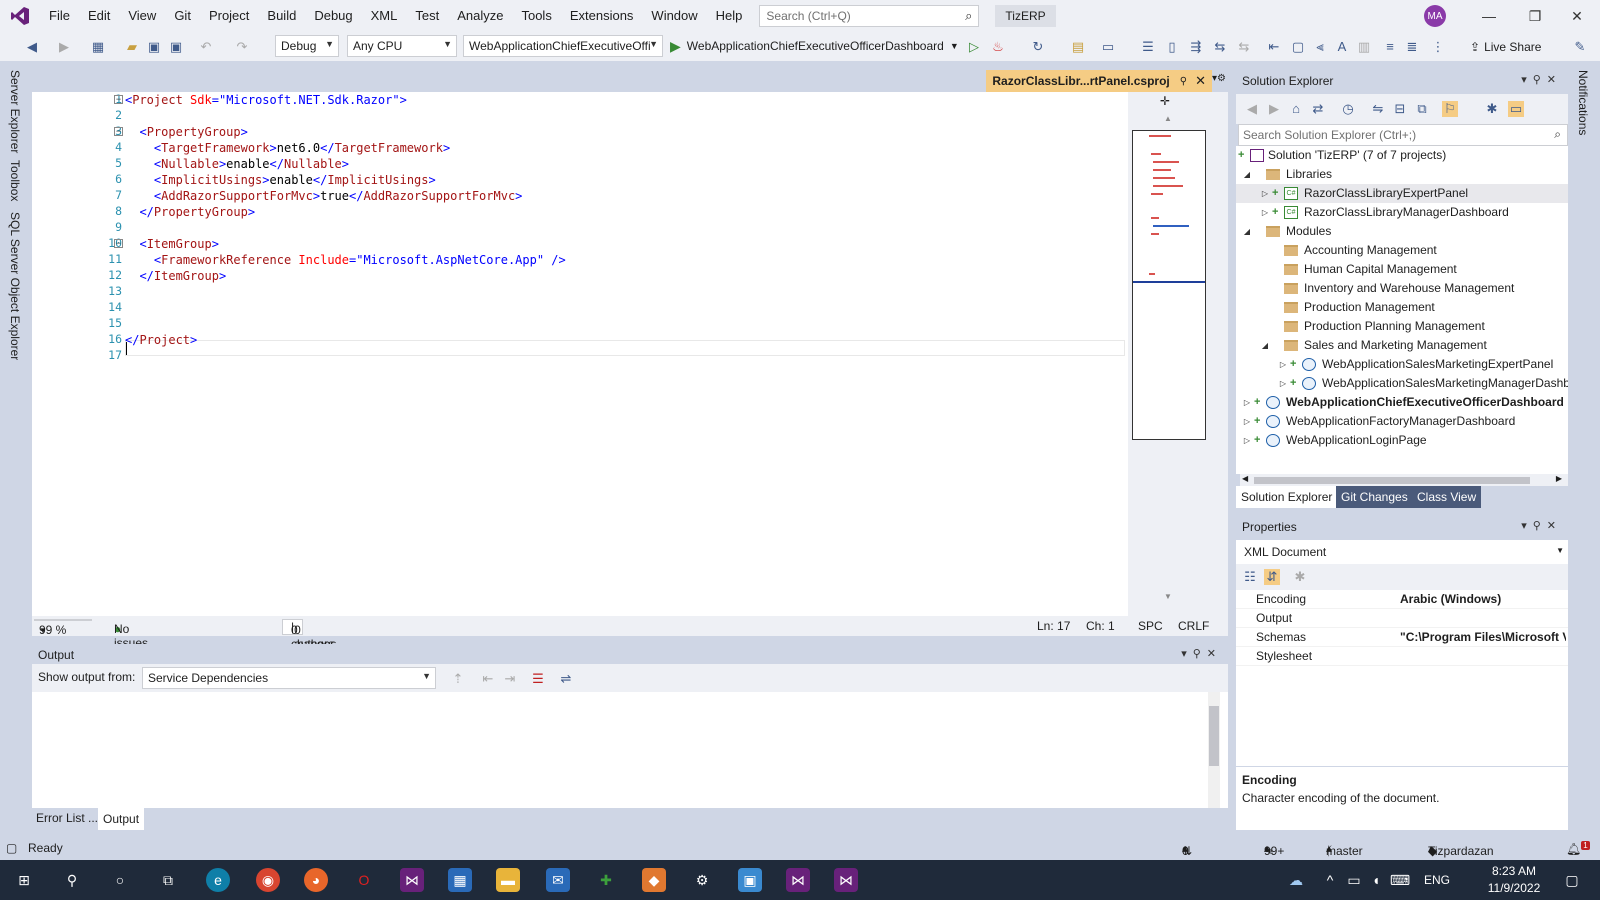 This screenshot has width=1600, height=900. What do you see at coordinates (1108, 47) in the screenshot?
I see `layout-icon: ▭` at bounding box center [1108, 47].